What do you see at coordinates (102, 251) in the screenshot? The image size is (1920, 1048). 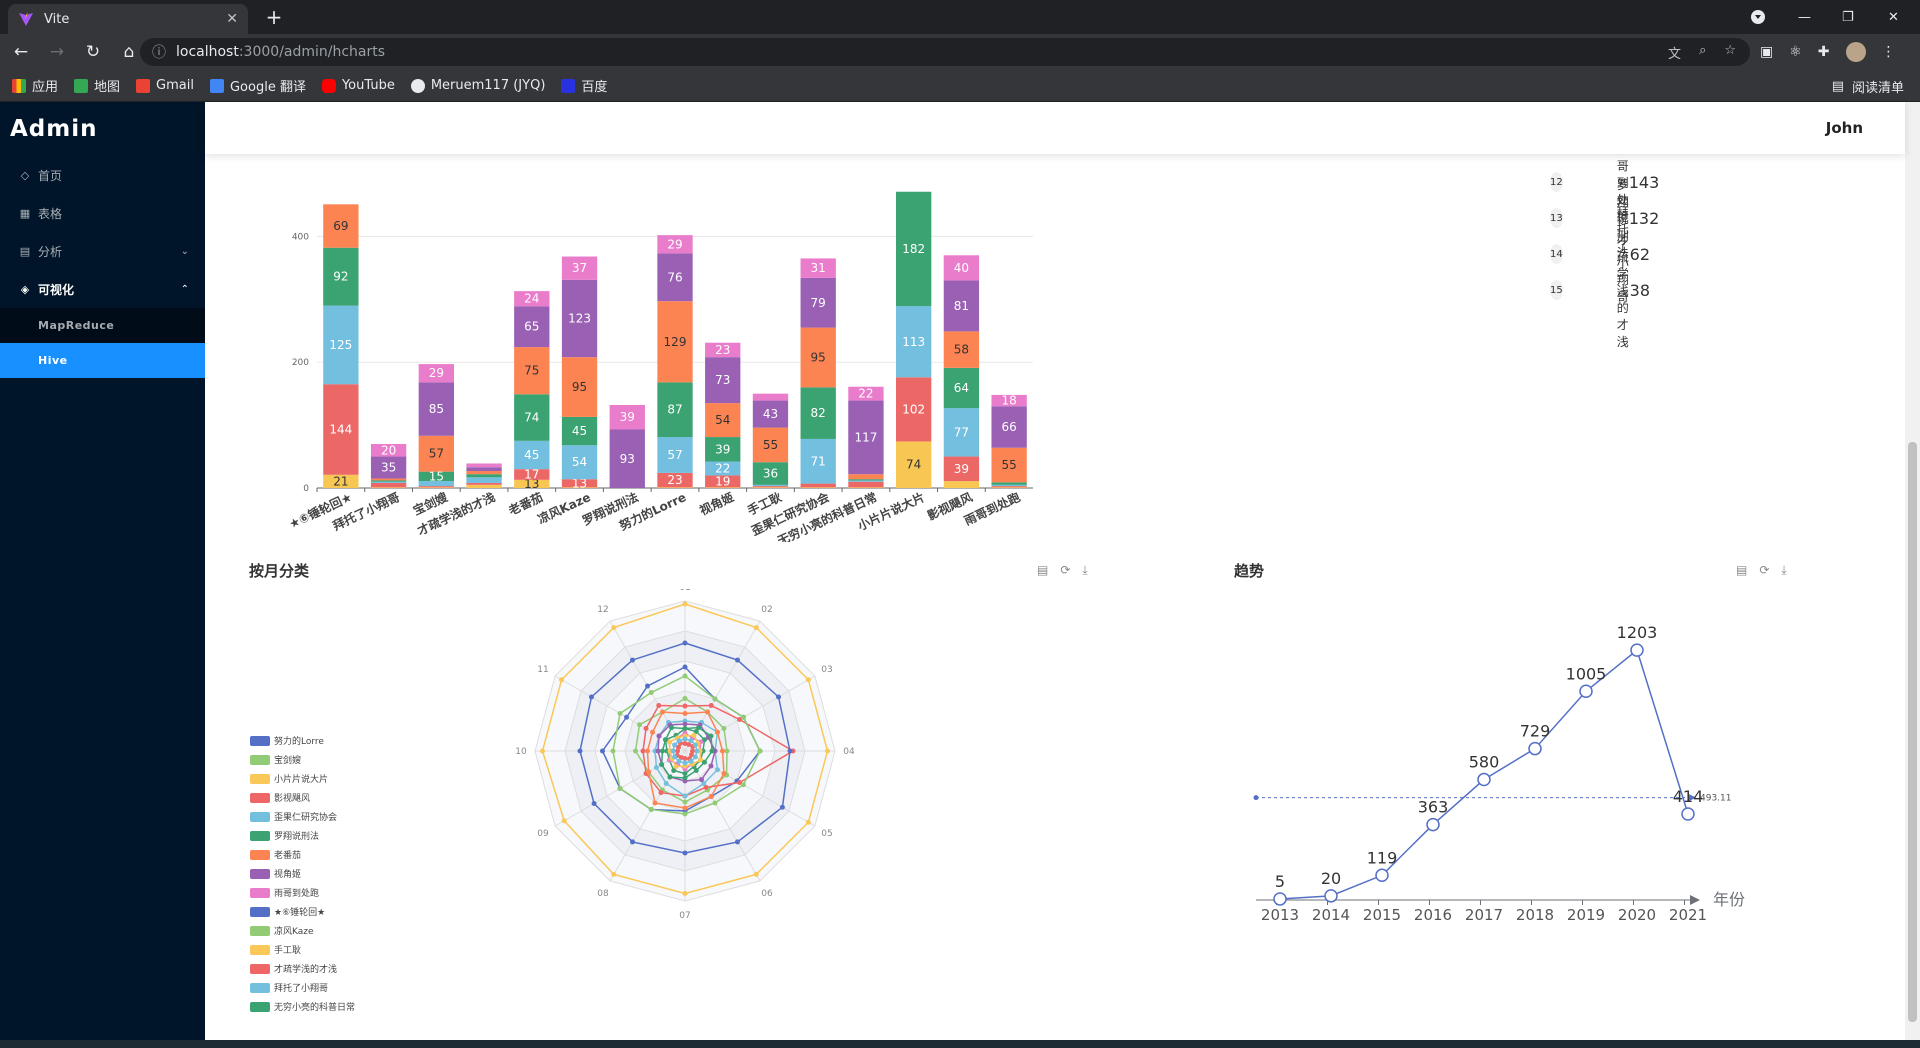 I see `sidebar-item-analysis: ▤ 分析 ⌄` at bounding box center [102, 251].